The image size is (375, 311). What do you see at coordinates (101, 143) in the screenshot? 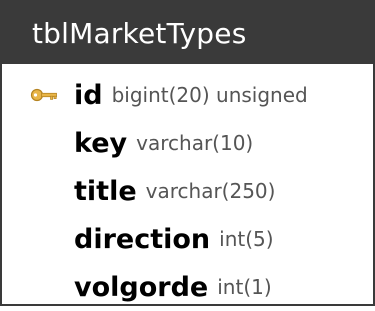
I see `field-name: key` at bounding box center [101, 143].